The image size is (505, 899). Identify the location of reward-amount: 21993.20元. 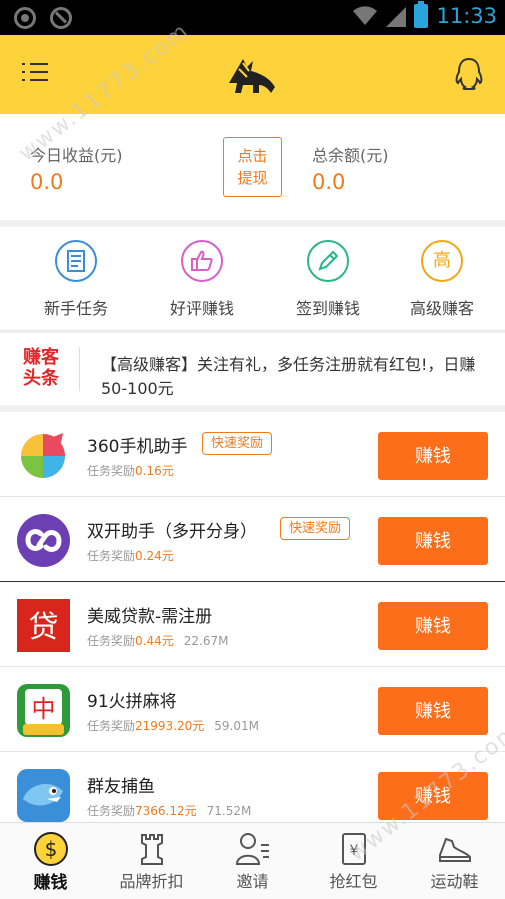
(170, 726).